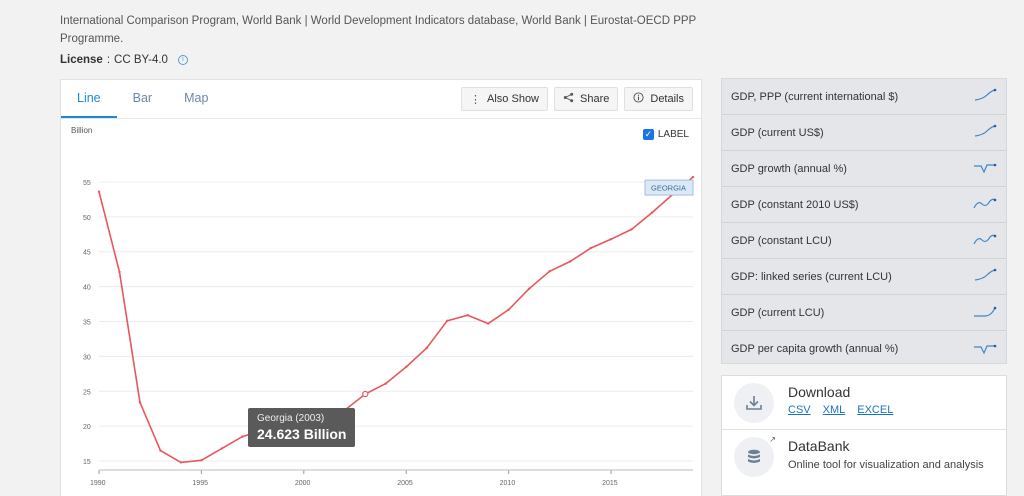  I want to click on y-tick-label: 50, so click(87, 218).